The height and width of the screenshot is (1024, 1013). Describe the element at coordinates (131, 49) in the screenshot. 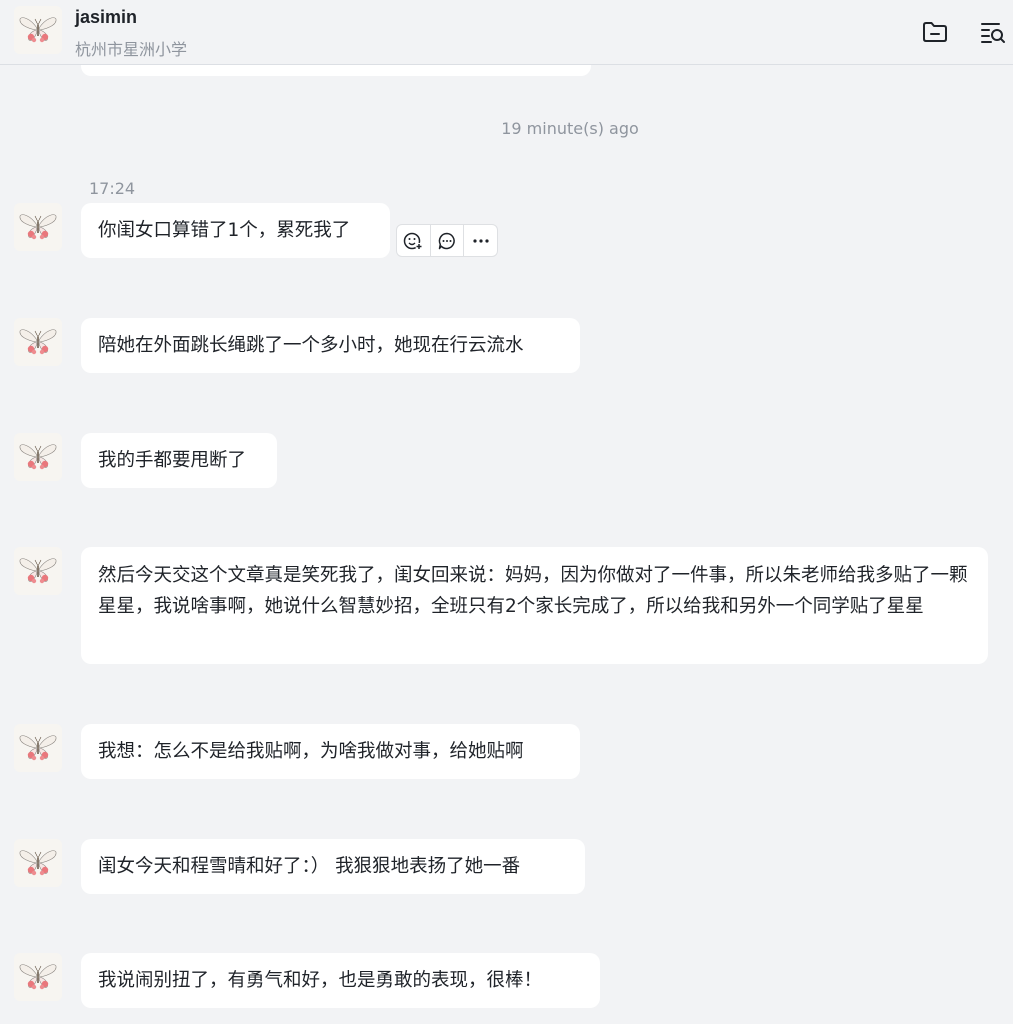

I see `chat-subtitle: 杭州市星洲小学` at that location.